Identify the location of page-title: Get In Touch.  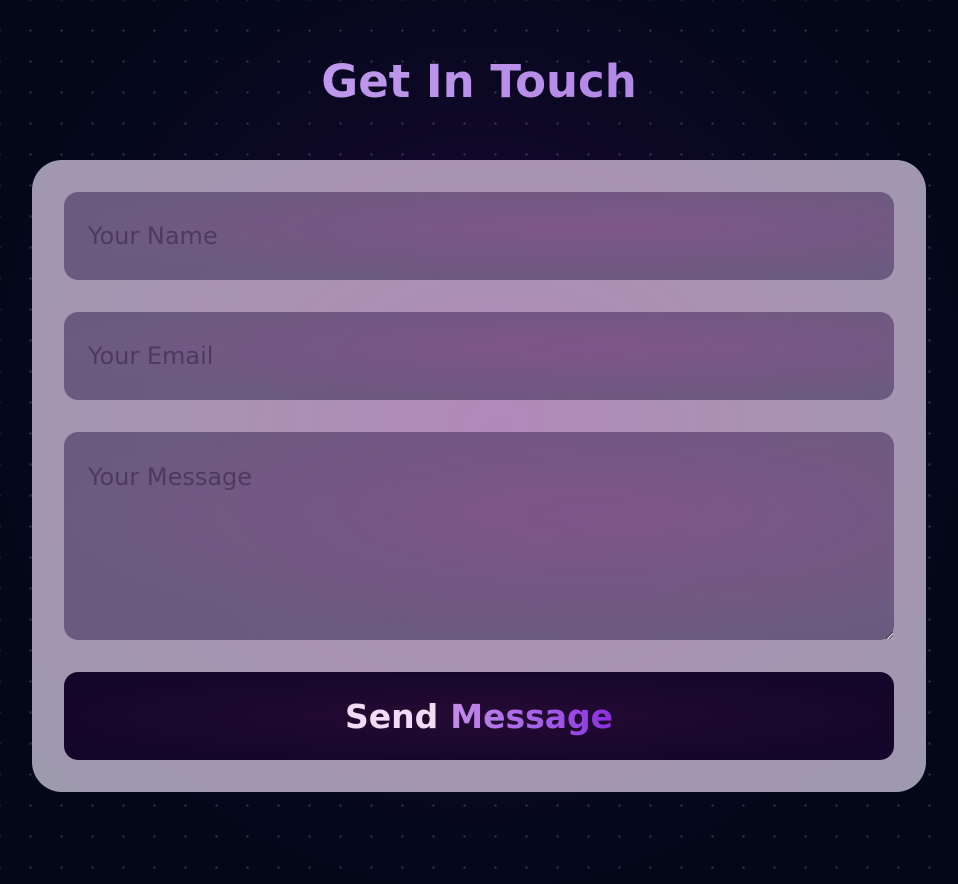
(479, 82).